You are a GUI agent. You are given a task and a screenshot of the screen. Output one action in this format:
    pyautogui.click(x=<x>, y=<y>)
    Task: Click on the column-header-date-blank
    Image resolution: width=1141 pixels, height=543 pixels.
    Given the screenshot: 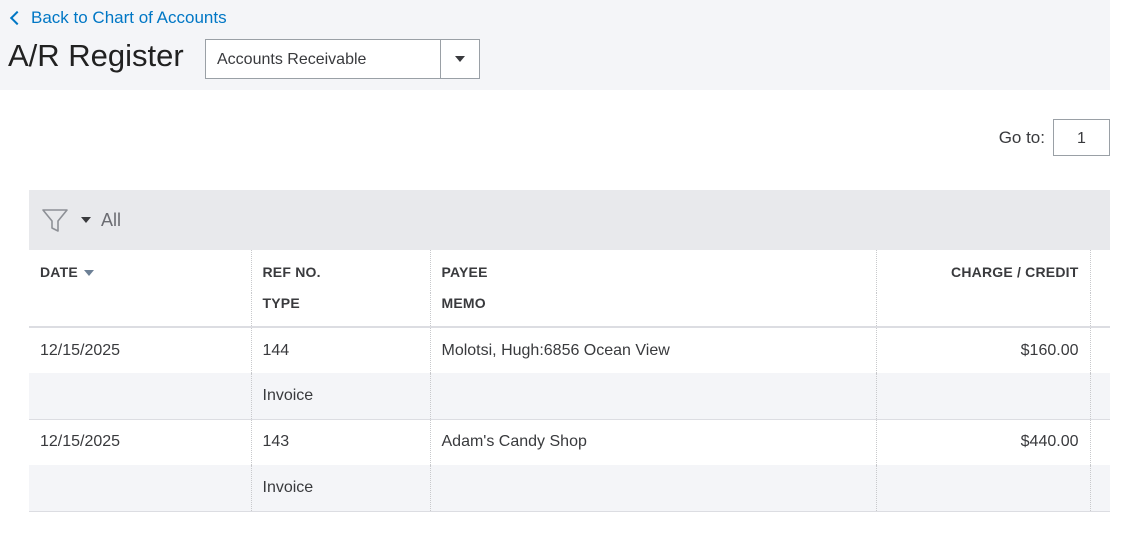 What is the action you would take?
    pyautogui.click(x=140, y=310)
    